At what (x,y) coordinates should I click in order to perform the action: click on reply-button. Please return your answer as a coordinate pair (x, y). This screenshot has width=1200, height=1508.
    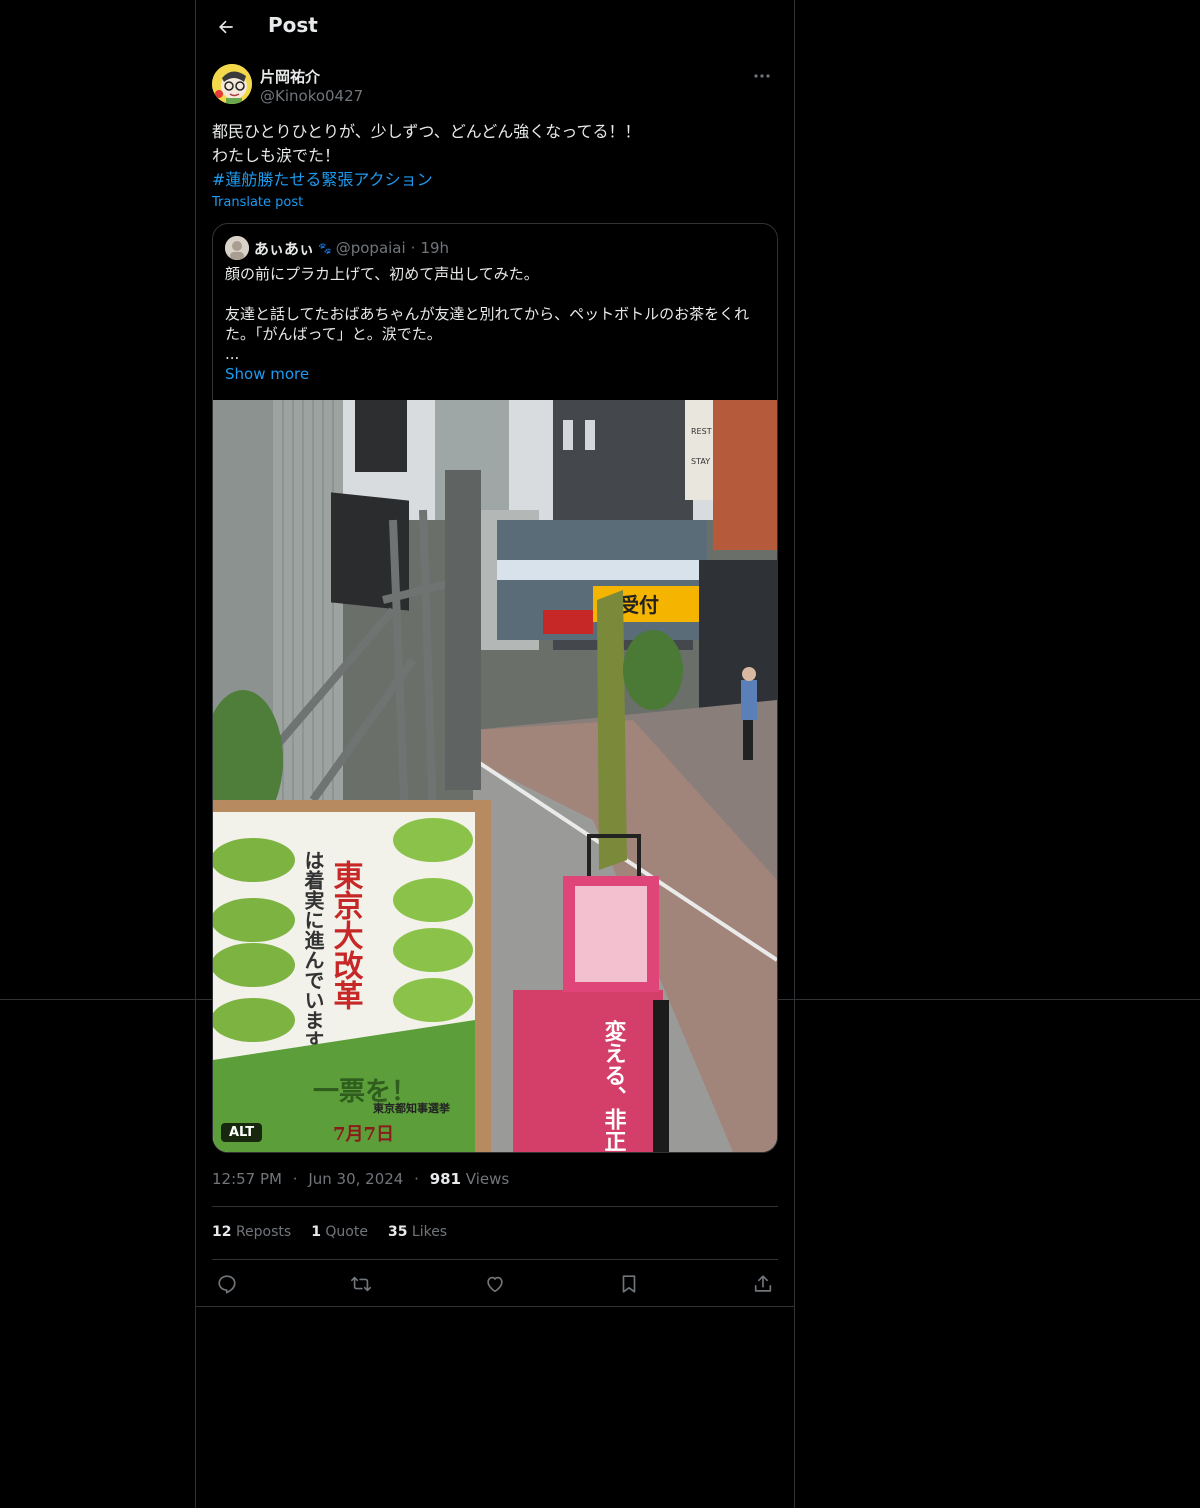
    Looking at the image, I should click on (227, 1284).